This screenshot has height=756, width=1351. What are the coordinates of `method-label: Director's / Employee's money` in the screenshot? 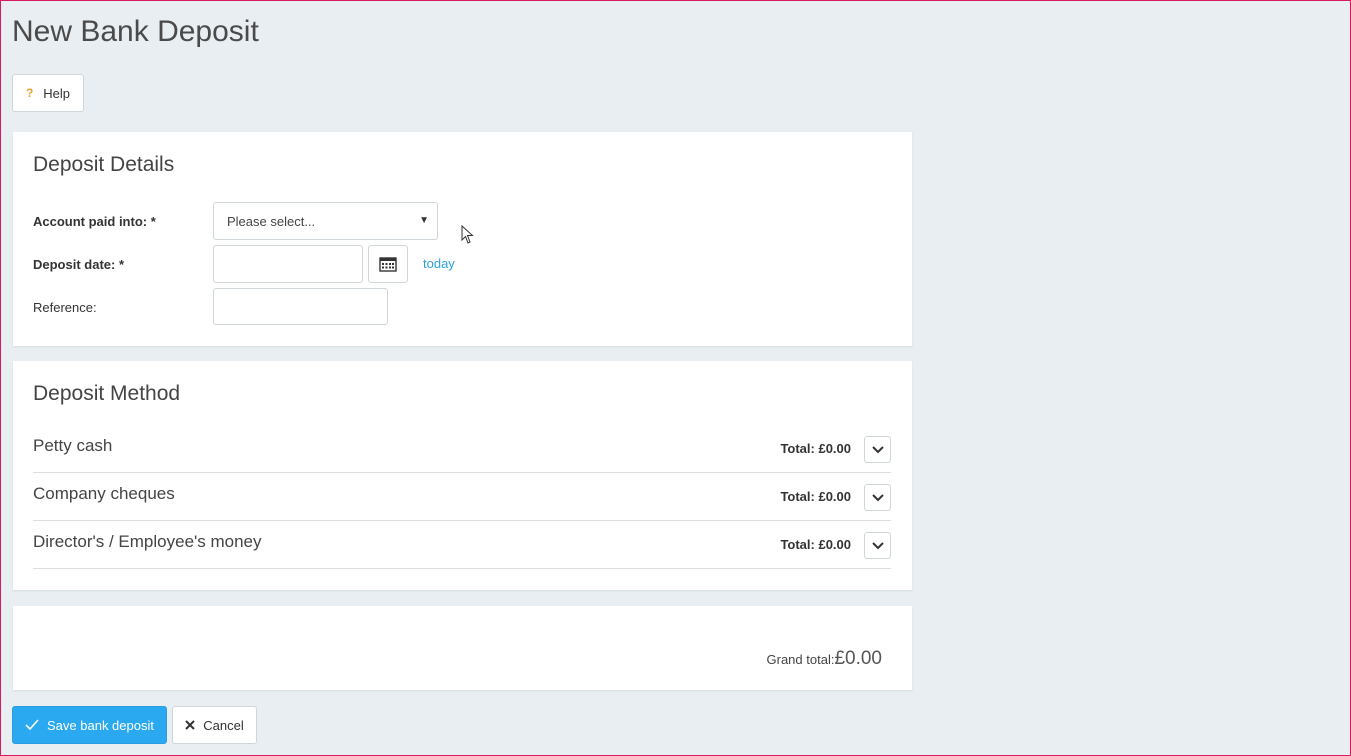 It's located at (147, 541).